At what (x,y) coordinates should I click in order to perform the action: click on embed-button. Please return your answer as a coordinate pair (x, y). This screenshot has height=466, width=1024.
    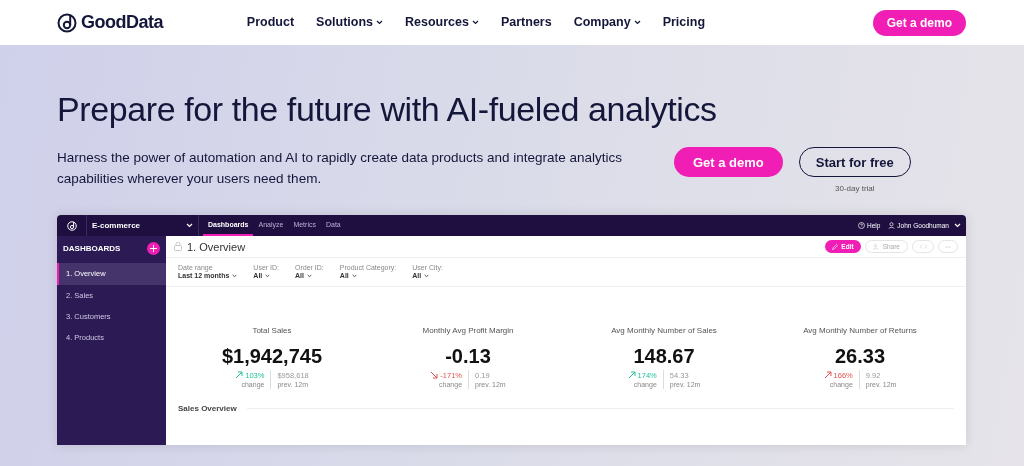
    Looking at the image, I should click on (923, 247).